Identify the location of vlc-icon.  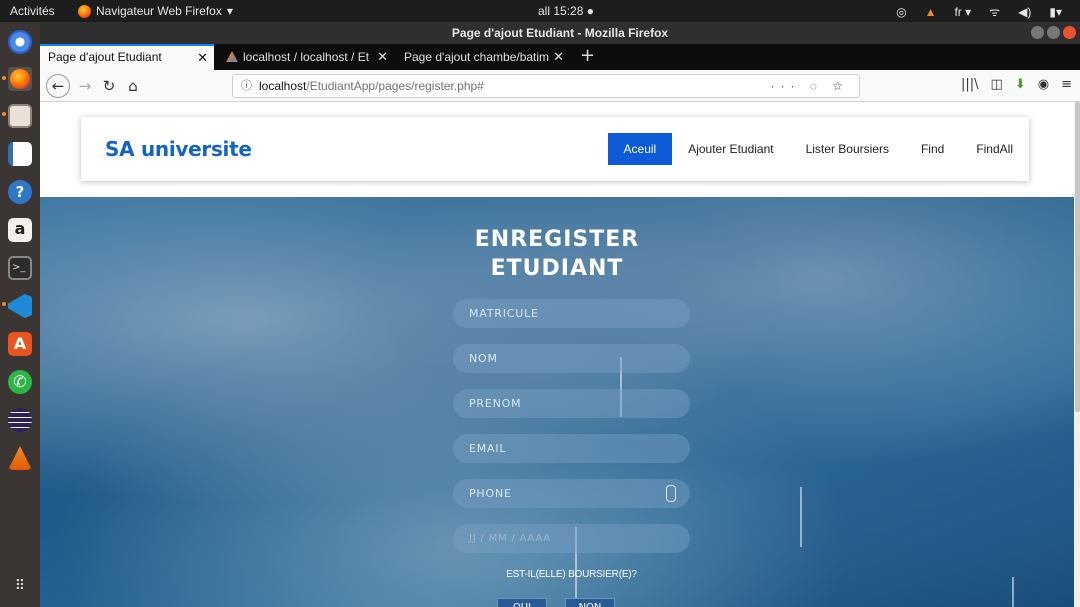
(20, 458).